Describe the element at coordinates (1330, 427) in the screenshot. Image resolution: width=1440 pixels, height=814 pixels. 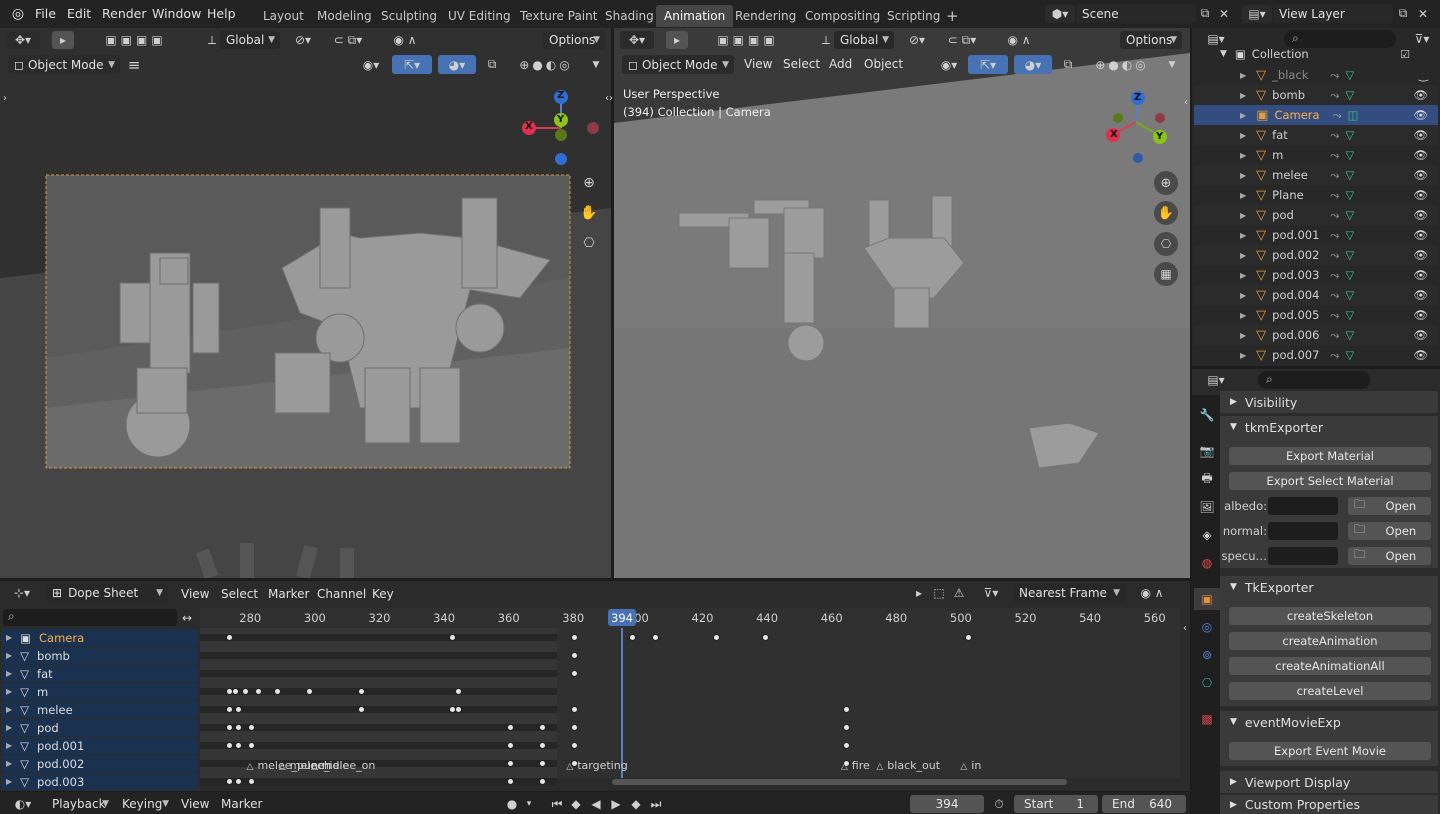
I see `tkm-panel-header: ▼ tkmExporter` at that location.